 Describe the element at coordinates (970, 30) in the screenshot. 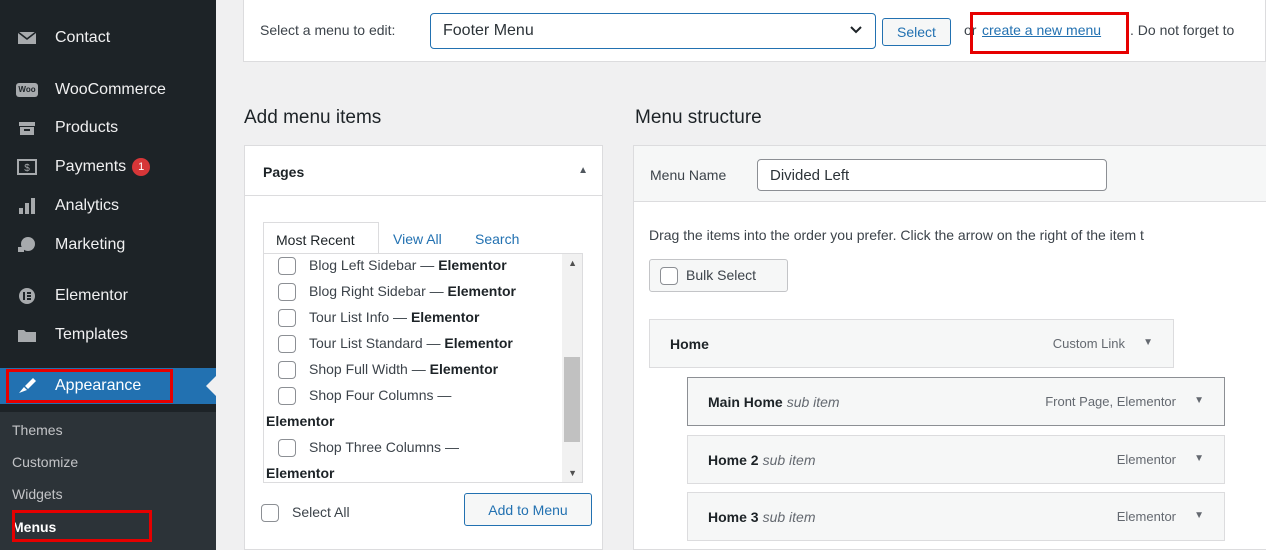

I see `or-text: or` at that location.